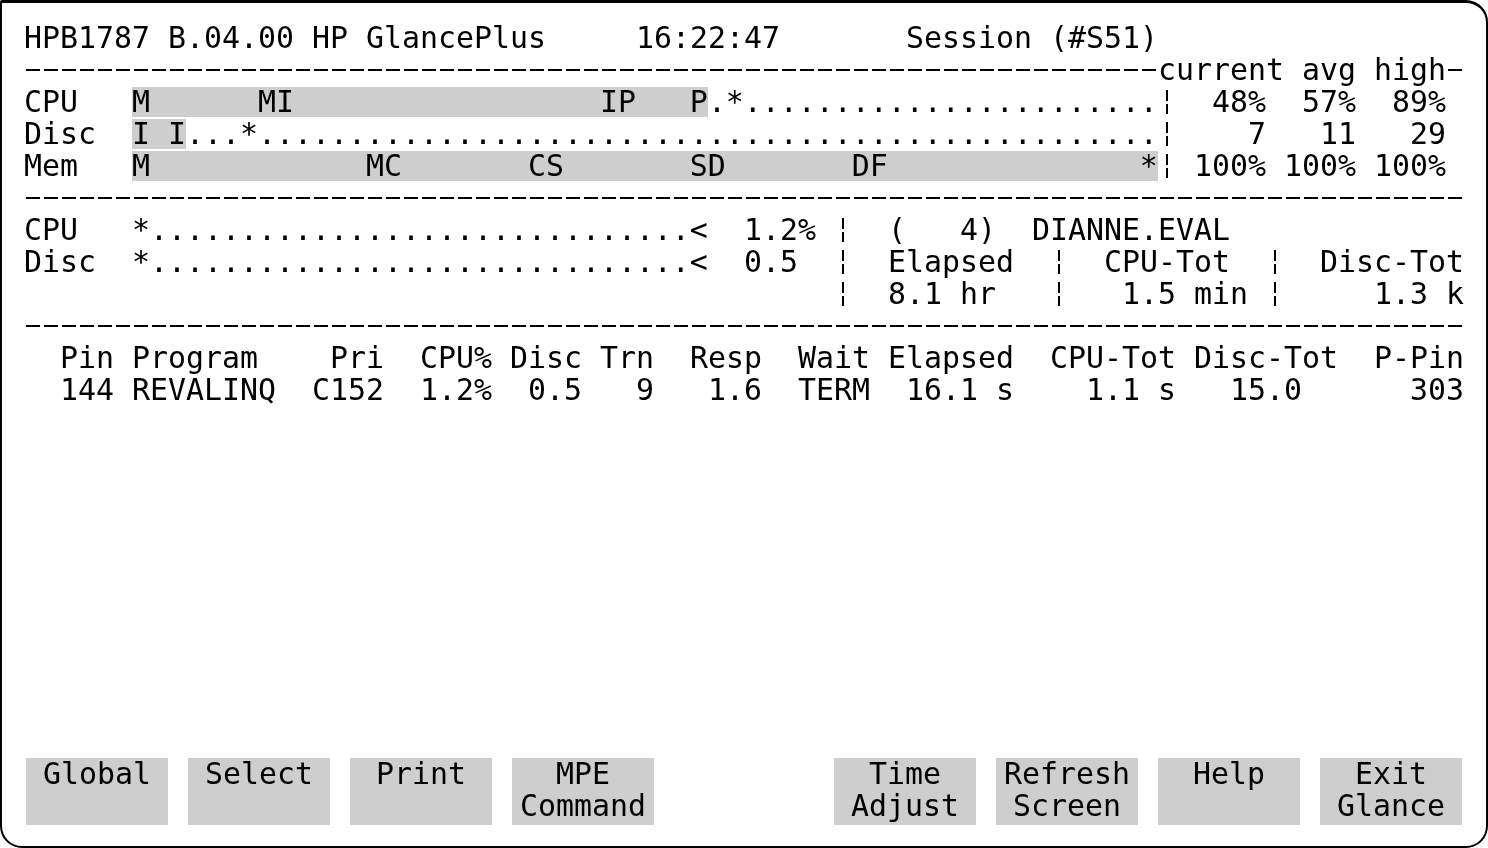  I want to click on table-cell: C152, so click(348, 390).